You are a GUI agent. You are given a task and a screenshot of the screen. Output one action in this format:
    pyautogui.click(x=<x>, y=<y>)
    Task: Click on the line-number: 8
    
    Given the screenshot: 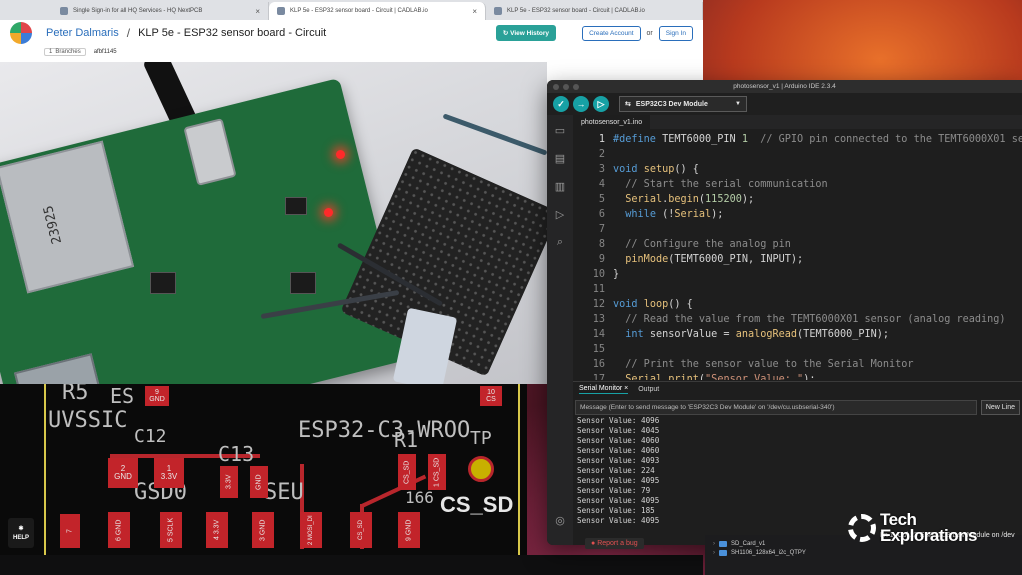 What is the action you would take?
    pyautogui.click(x=601, y=244)
    